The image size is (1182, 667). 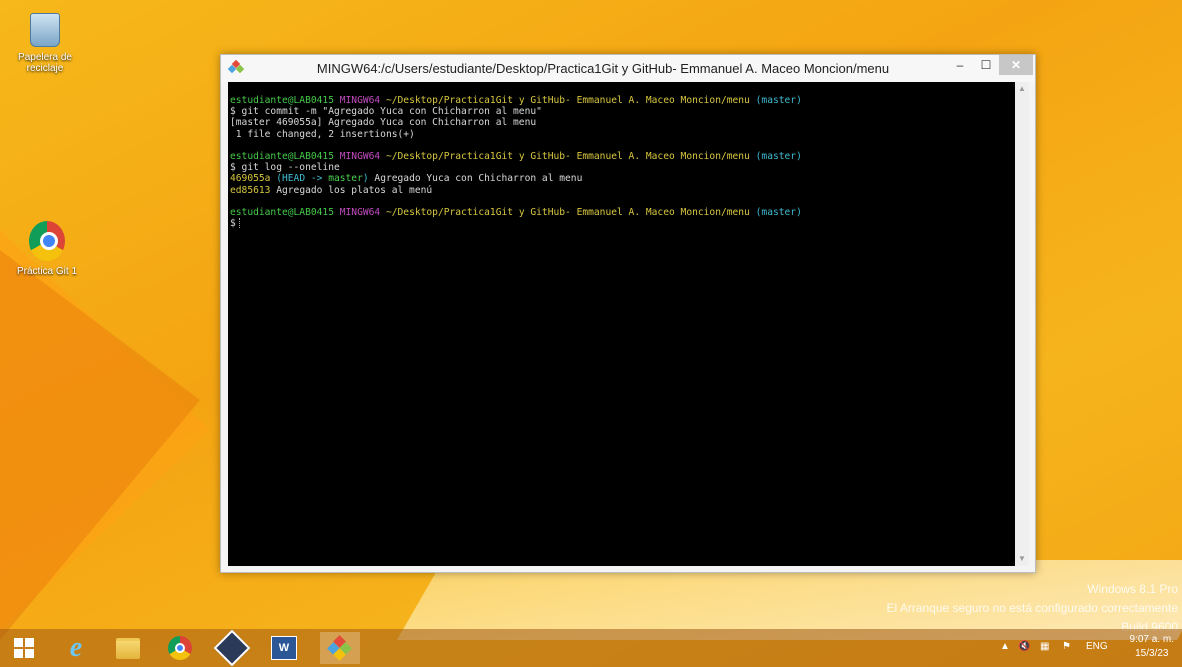 I want to click on recycle-bin-icon, so click(x=45, y=30).